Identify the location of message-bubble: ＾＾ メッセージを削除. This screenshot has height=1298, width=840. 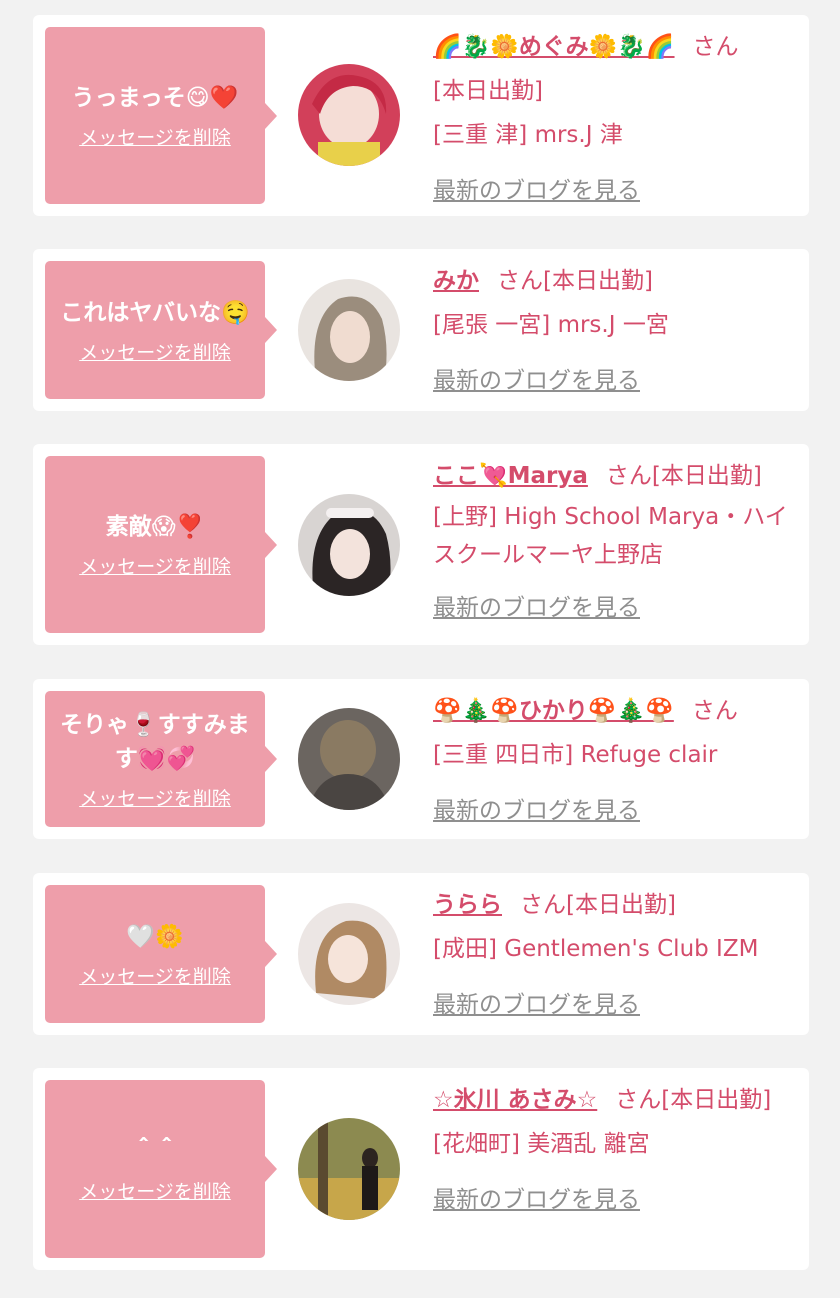
(161, 1169).